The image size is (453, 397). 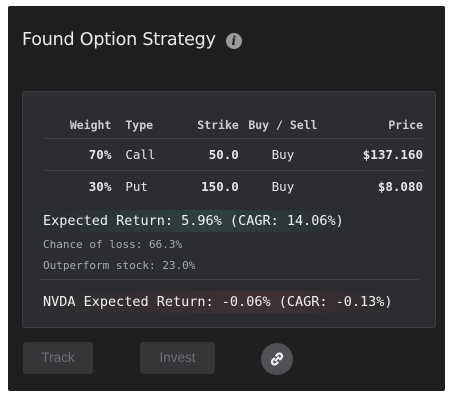 I want to click on table-row: 30% Put 150.0 Buy $8.080, so click(x=233, y=187).